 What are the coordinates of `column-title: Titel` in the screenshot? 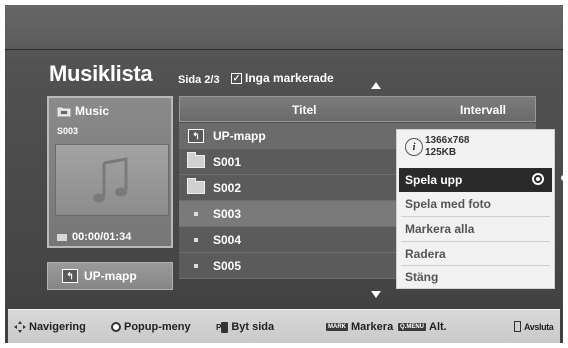 It's located at (304, 110).